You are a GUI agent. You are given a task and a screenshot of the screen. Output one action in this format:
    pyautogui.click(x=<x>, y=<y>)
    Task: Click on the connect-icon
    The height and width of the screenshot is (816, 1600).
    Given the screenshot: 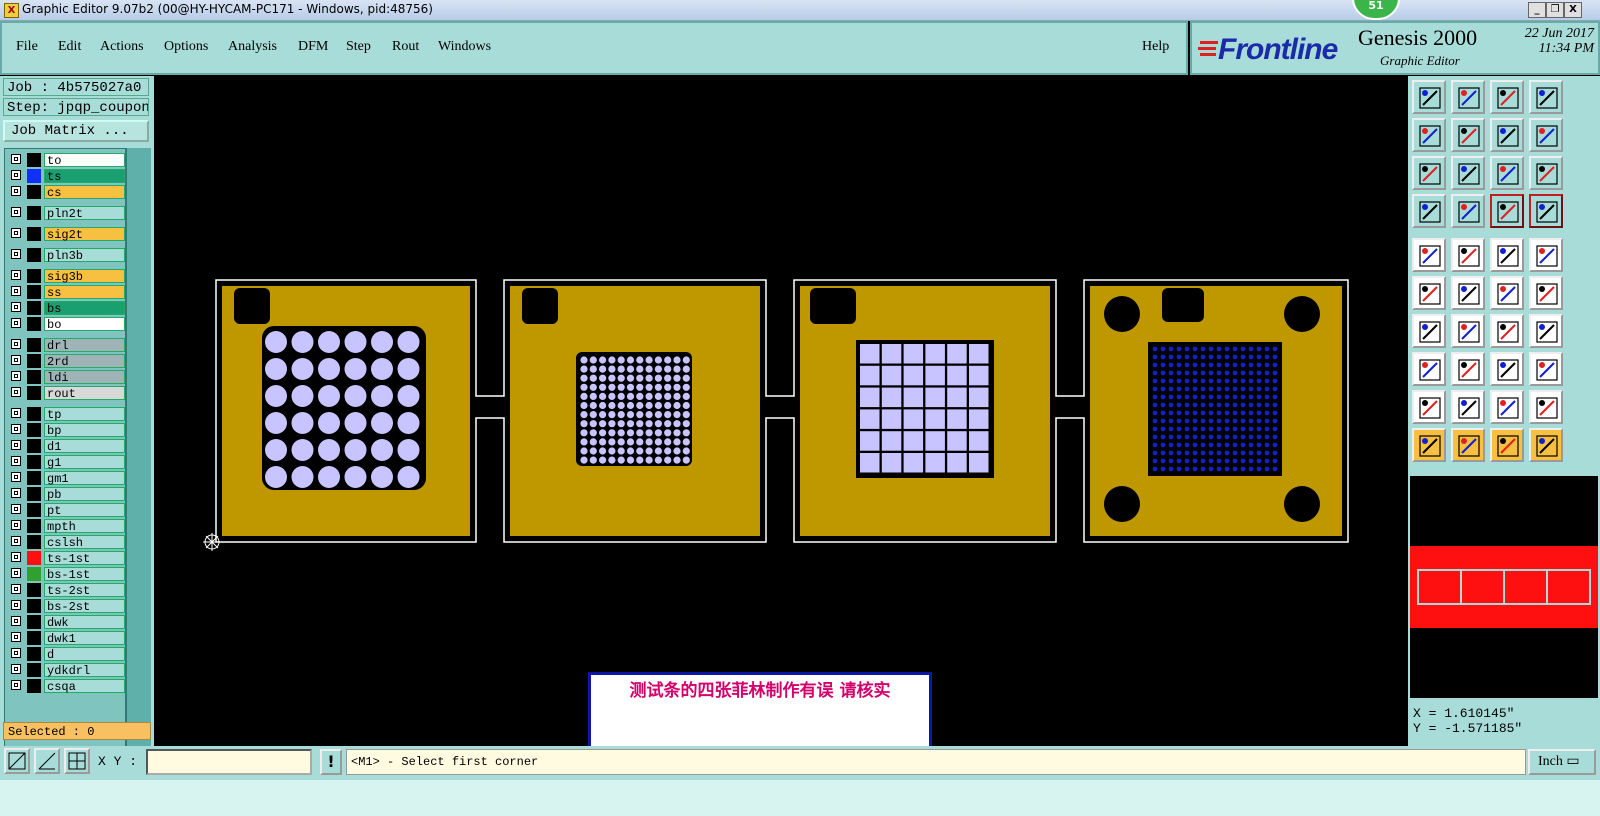 What is the action you would take?
    pyautogui.click(x=1429, y=293)
    